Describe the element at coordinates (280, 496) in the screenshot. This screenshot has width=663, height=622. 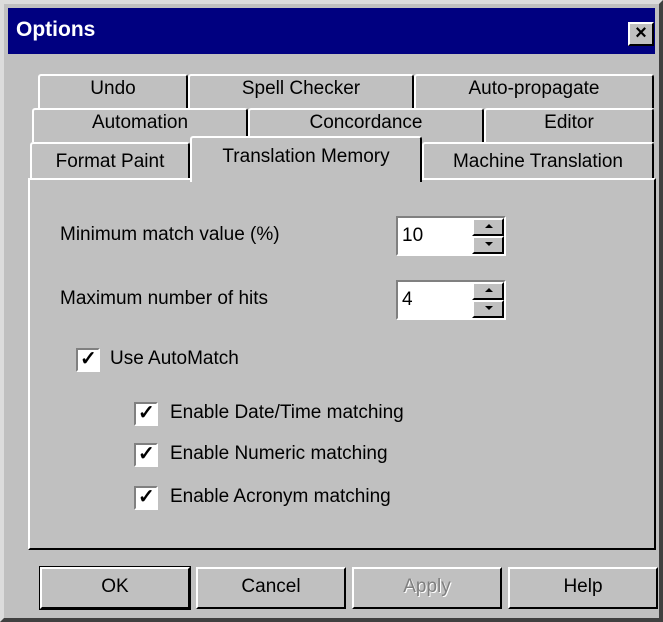
I see `acronym-label: Enable Acronym matching` at that location.